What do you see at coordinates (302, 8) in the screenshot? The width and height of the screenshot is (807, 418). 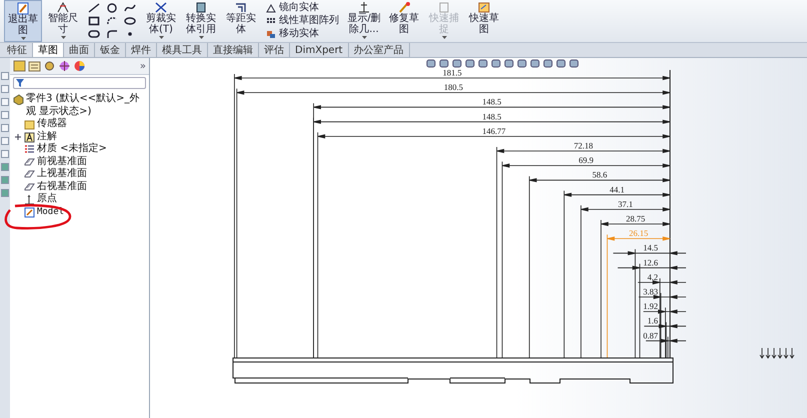 I see `ribbon-button: 镜向实体` at bounding box center [302, 8].